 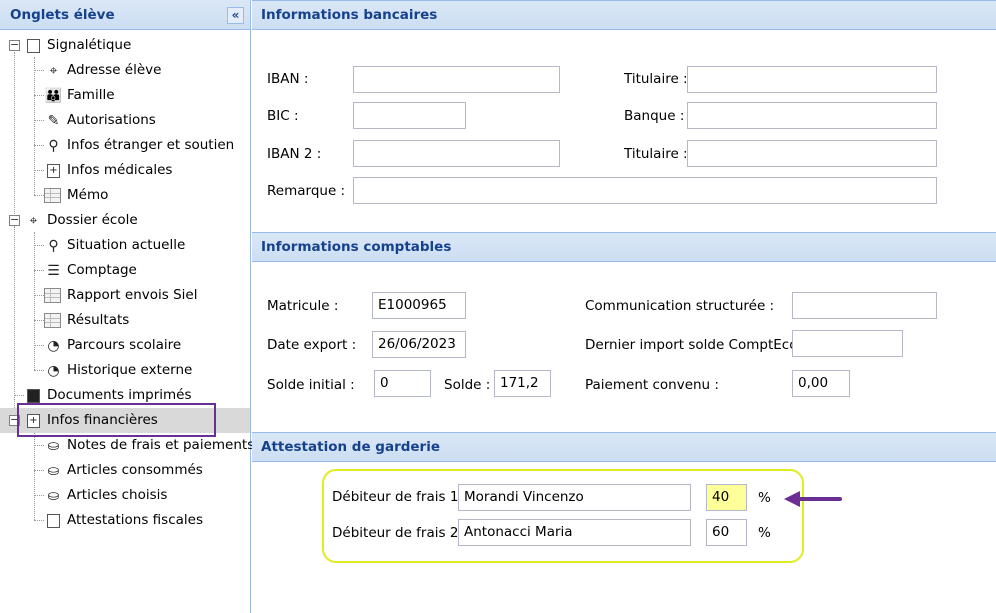 What do you see at coordinates (419, 344) in the screenshot?
I see `date-export-field: 26/06/2023` at bounding box center [419, 344].